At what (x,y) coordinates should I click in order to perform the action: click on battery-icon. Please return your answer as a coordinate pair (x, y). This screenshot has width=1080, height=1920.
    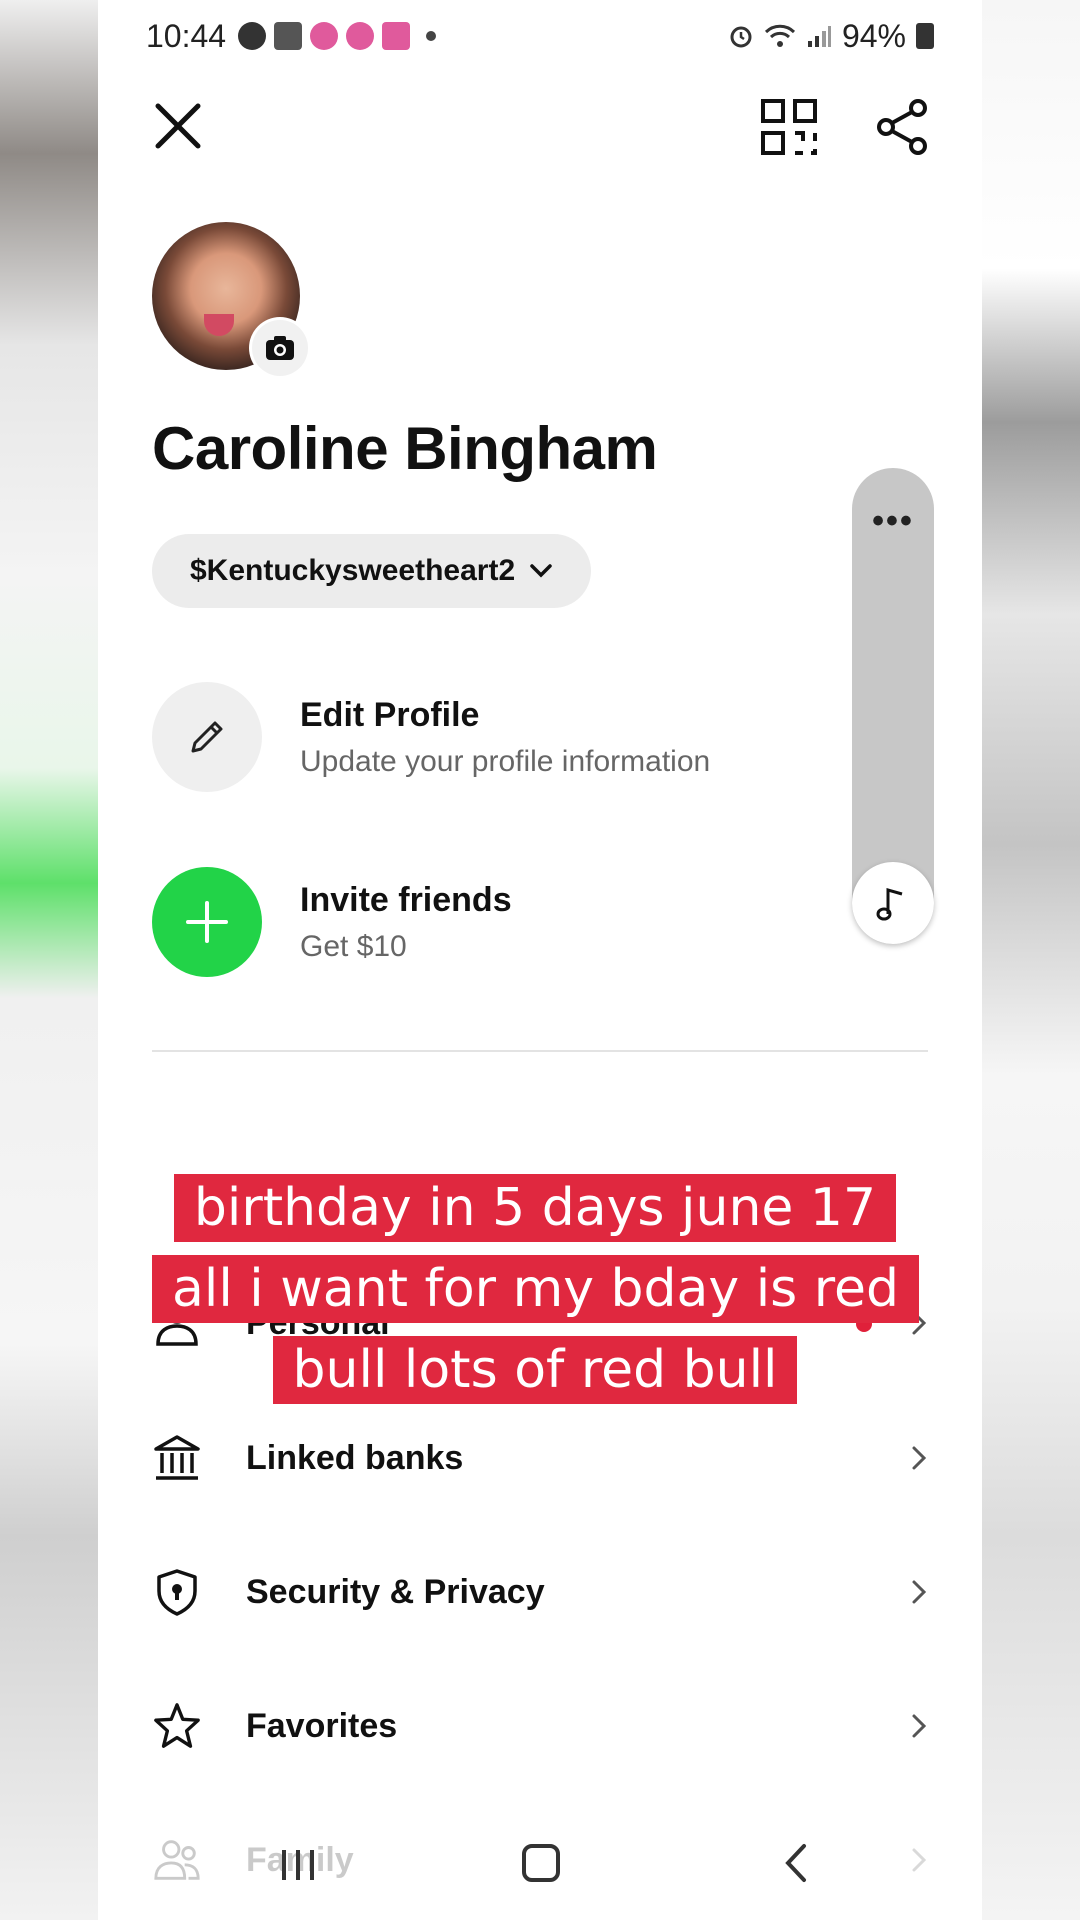
    Looking at the image, I should click on (925, 36).